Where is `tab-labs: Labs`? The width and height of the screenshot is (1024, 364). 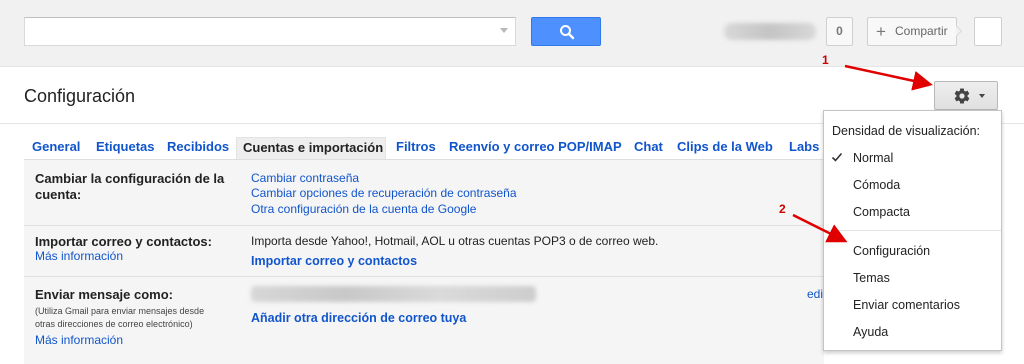
tab-labs: Labs is located at coordinates (804, 148).